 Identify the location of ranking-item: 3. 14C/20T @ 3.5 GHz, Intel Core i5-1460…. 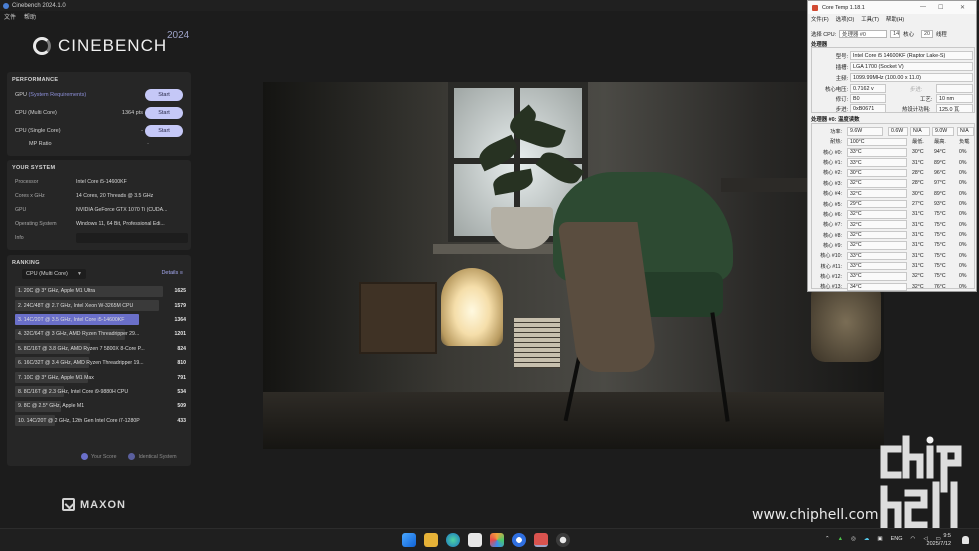
(103, 320).